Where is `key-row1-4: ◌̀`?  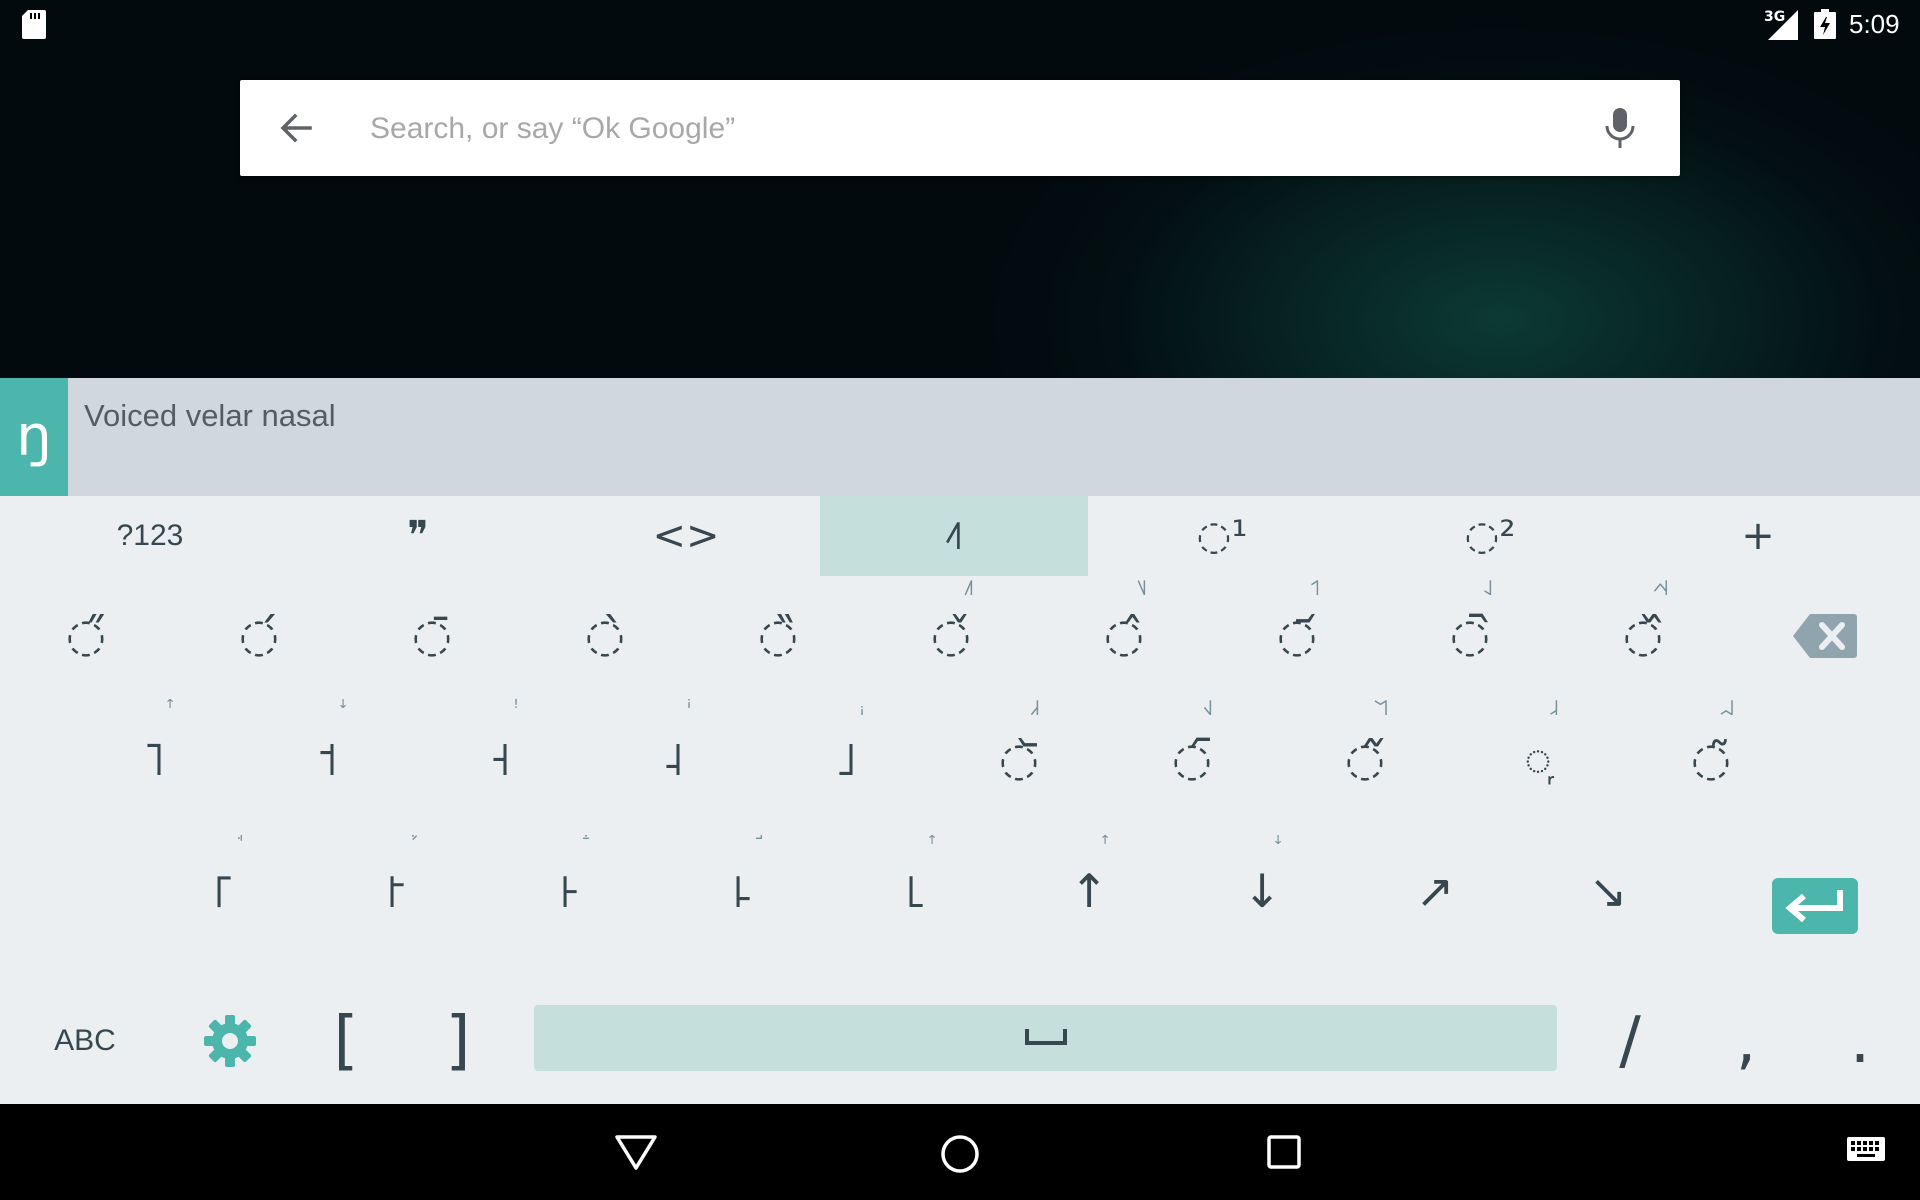 key-row1-4: ◌̀ is located at coordinates (605, 651).